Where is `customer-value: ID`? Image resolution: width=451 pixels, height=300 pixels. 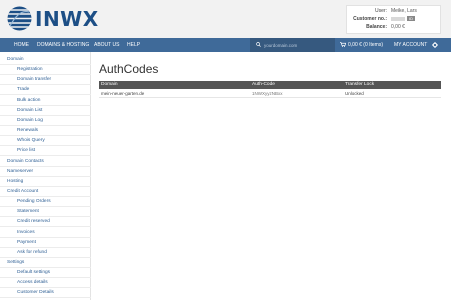 customer-value: ID is located at coordinates (403, 19).